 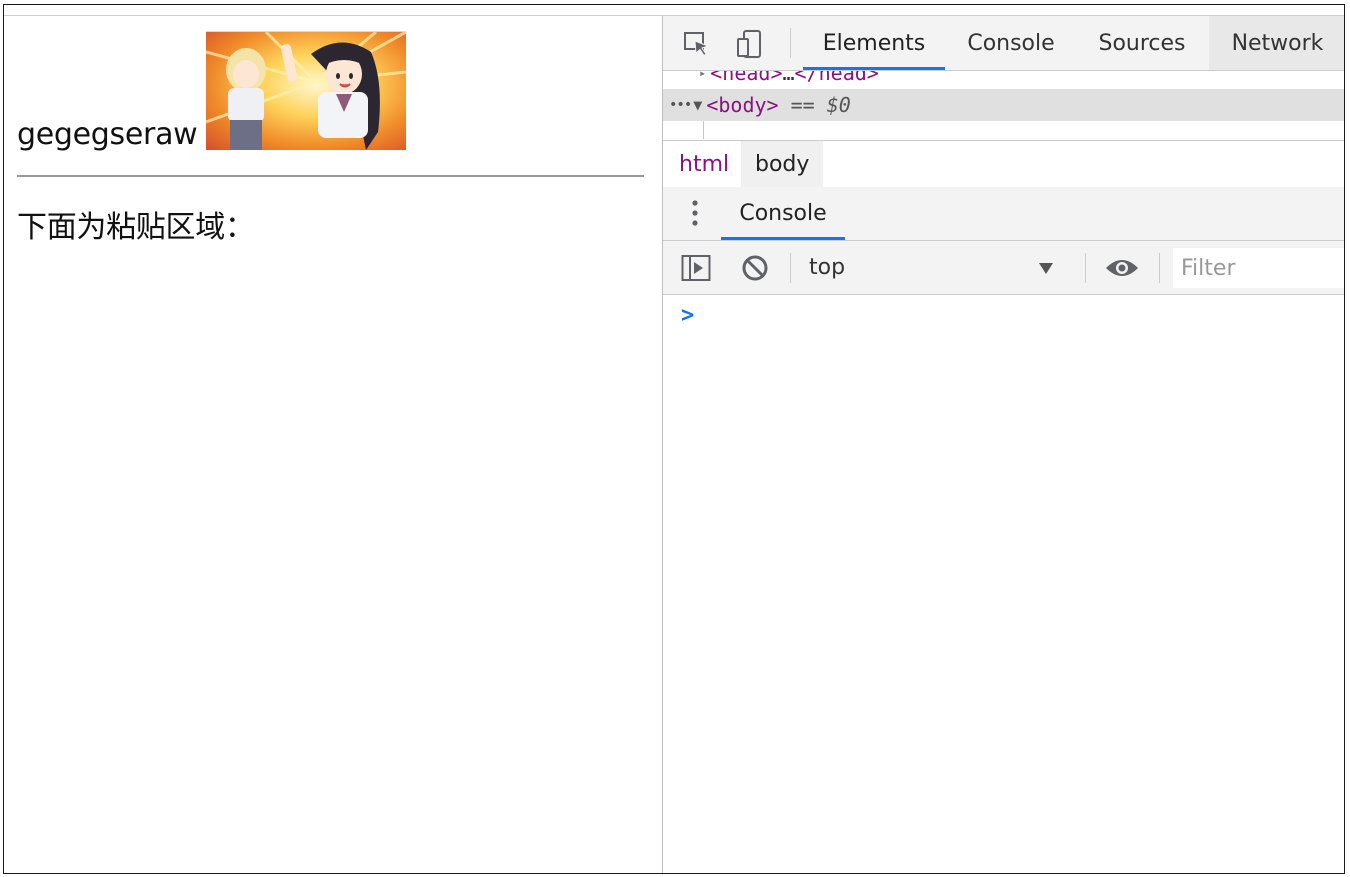 I want to click on paste-area-label: 下面为粘贴区域：, so click(x=136, y=227).